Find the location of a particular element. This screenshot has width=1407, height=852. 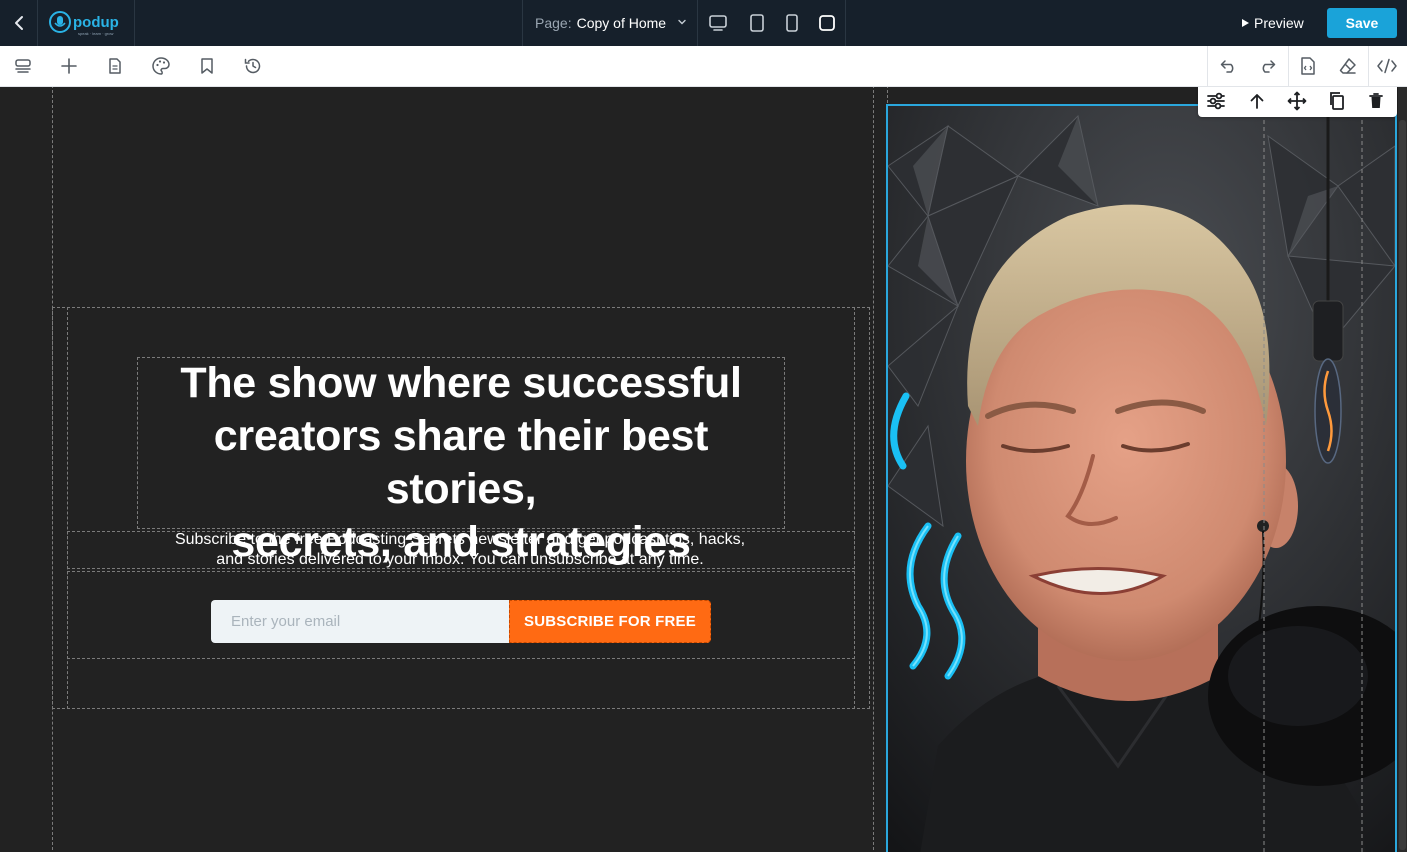

code-file-icon is located at coordinates (1308, 66).